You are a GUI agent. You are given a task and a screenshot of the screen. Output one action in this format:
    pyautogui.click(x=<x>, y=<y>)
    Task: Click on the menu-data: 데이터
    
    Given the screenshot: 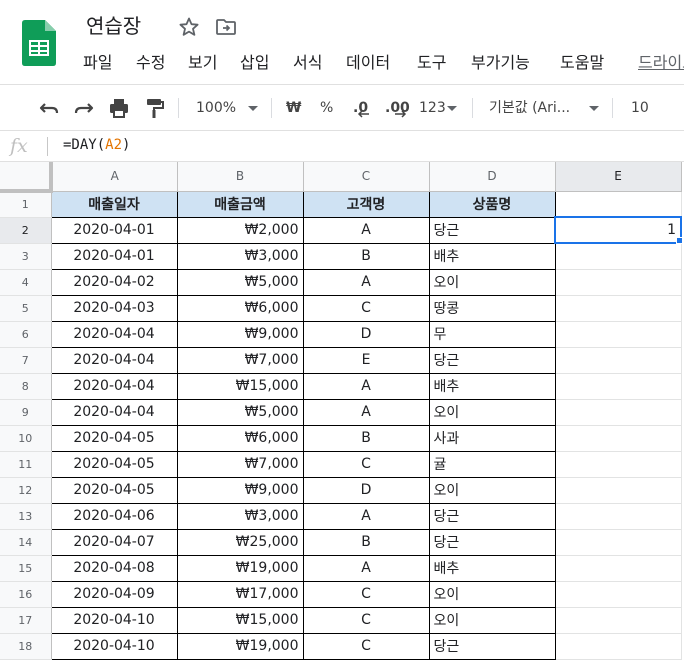 What is the action you would take?
    pyautogui.click(x=381, y=63)
    